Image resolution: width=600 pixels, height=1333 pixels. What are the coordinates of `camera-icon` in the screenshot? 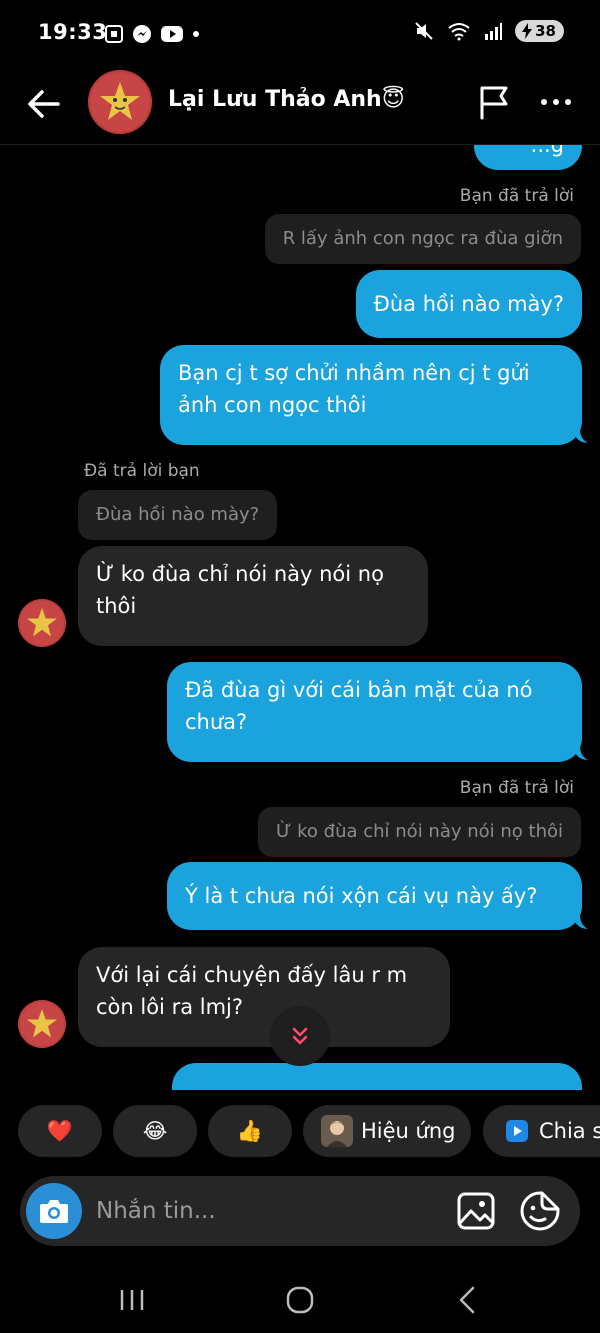 It's located at (54, 1211).